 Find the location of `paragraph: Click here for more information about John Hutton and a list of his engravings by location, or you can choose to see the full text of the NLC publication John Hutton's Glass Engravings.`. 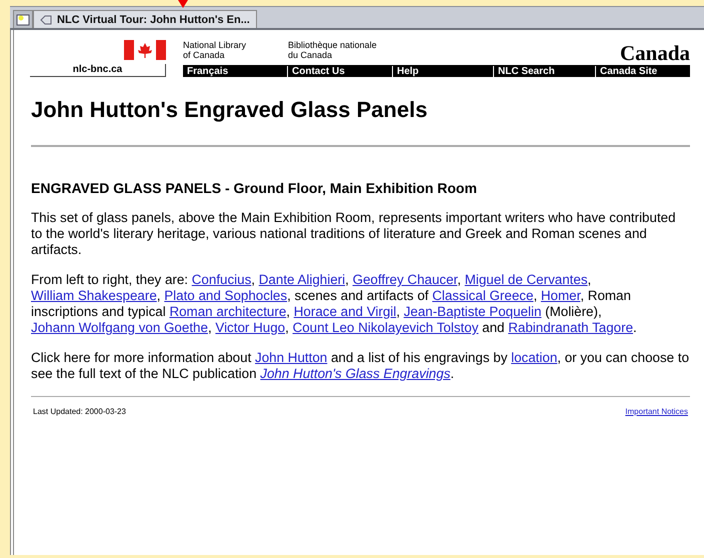

paragraph: Click here for more information about John Hutton and a list of his engravings by location, or you can choose to see the full text of the NLC publication John Hutton's Glass Engravings. is located at coordinates (360, 366).